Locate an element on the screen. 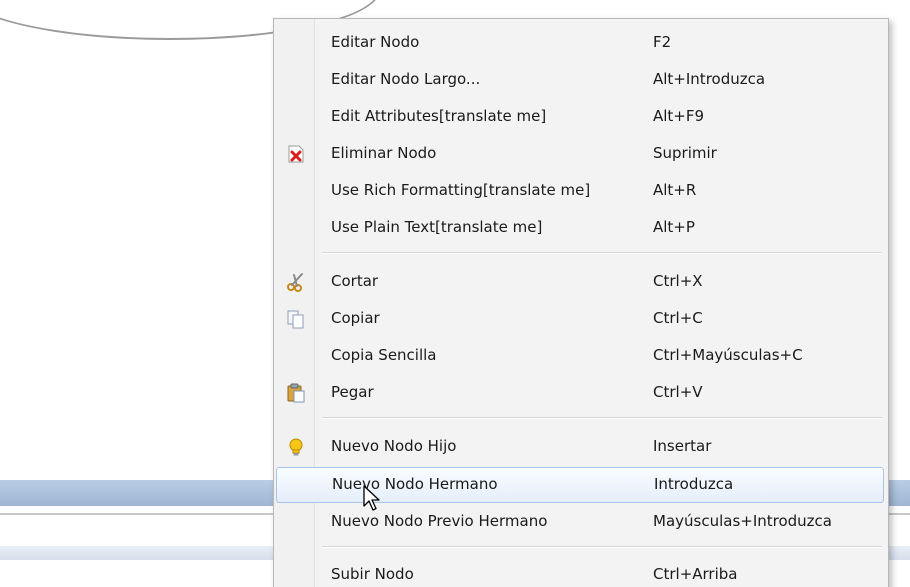 This screenshot has width=910, height=587. menu-item-label: Edit Attributes[translate me] is located at coordinates (439, 116).